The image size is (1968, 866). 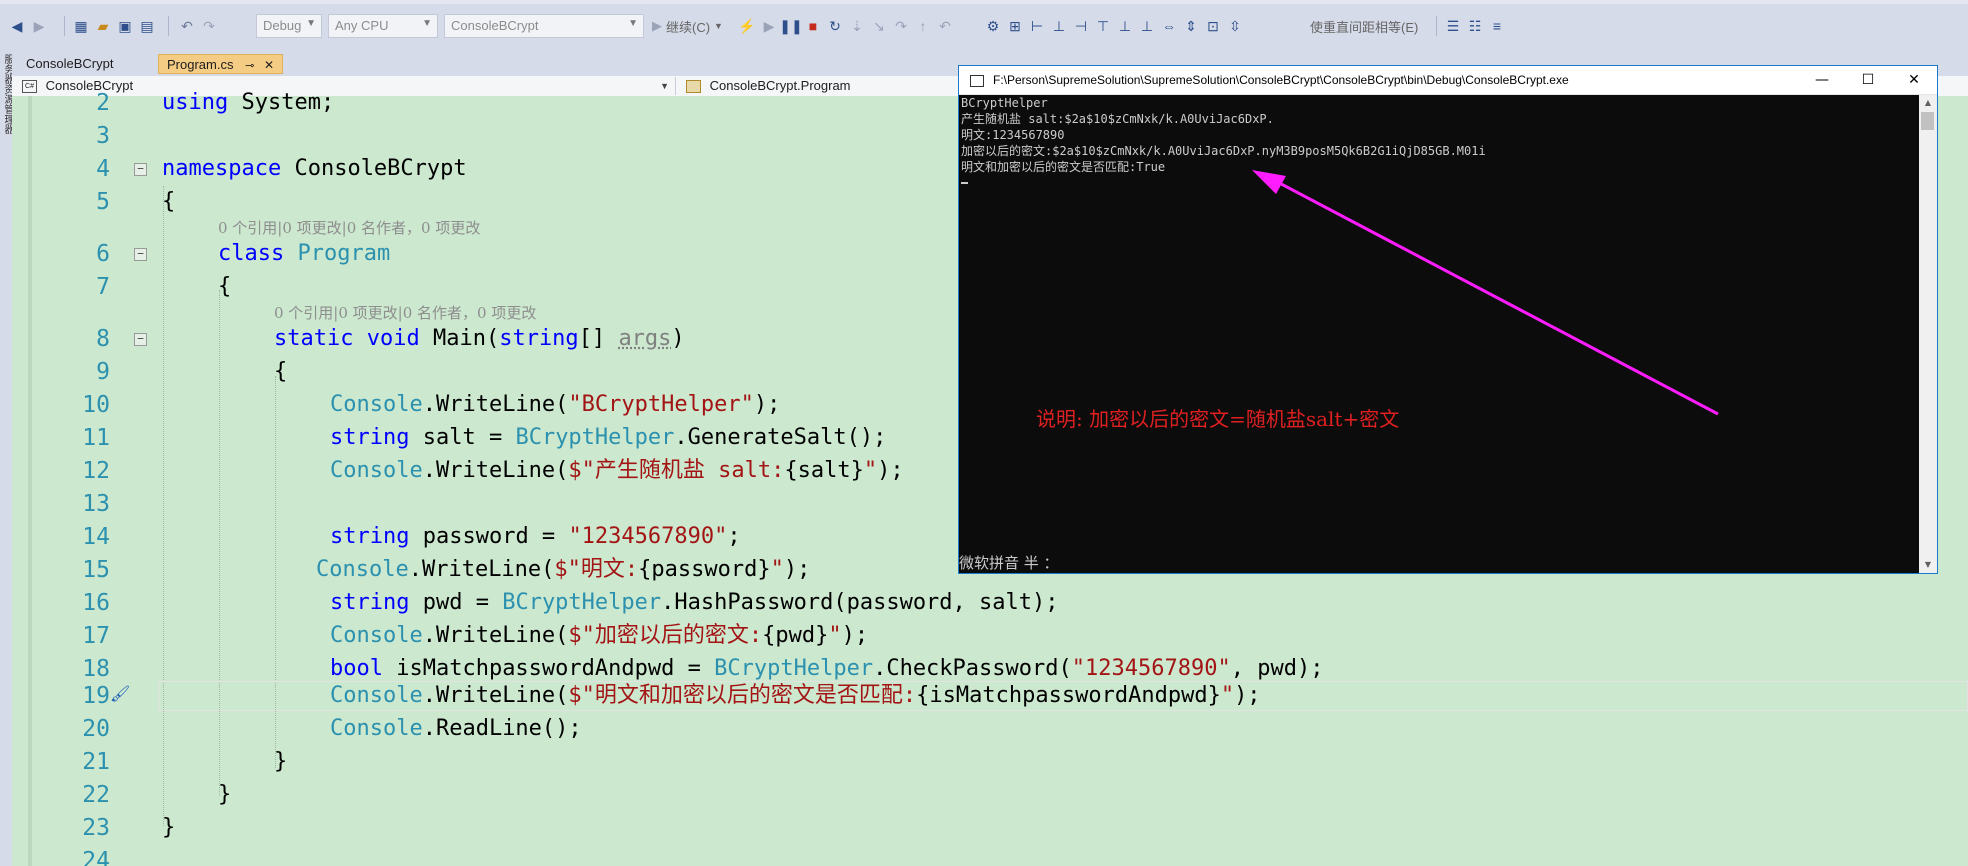 I want to click on annotation-overlay, so click(x=1485, y=293).